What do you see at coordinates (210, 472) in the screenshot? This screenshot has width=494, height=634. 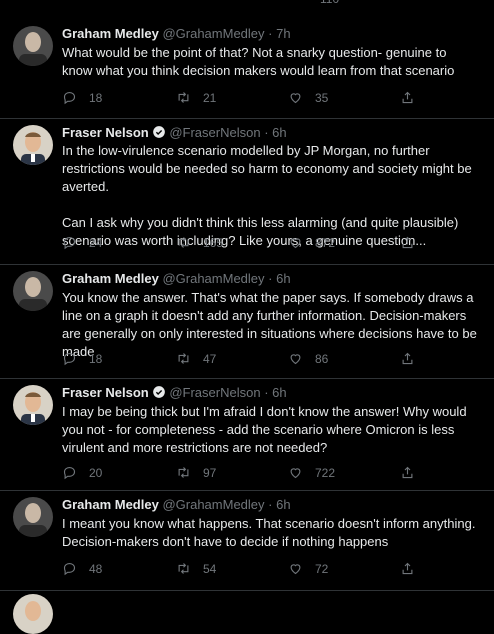 I see `retweet-count: 97` at bounding box center [210, 472].